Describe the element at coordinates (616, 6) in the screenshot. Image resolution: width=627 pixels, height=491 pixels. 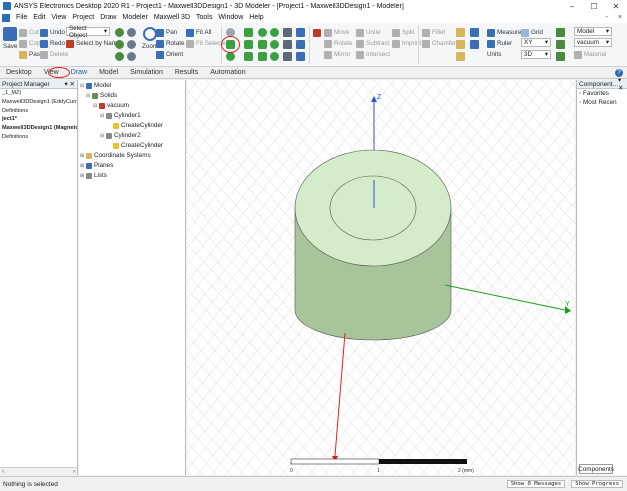
I see `close-button: ✕` at that location.